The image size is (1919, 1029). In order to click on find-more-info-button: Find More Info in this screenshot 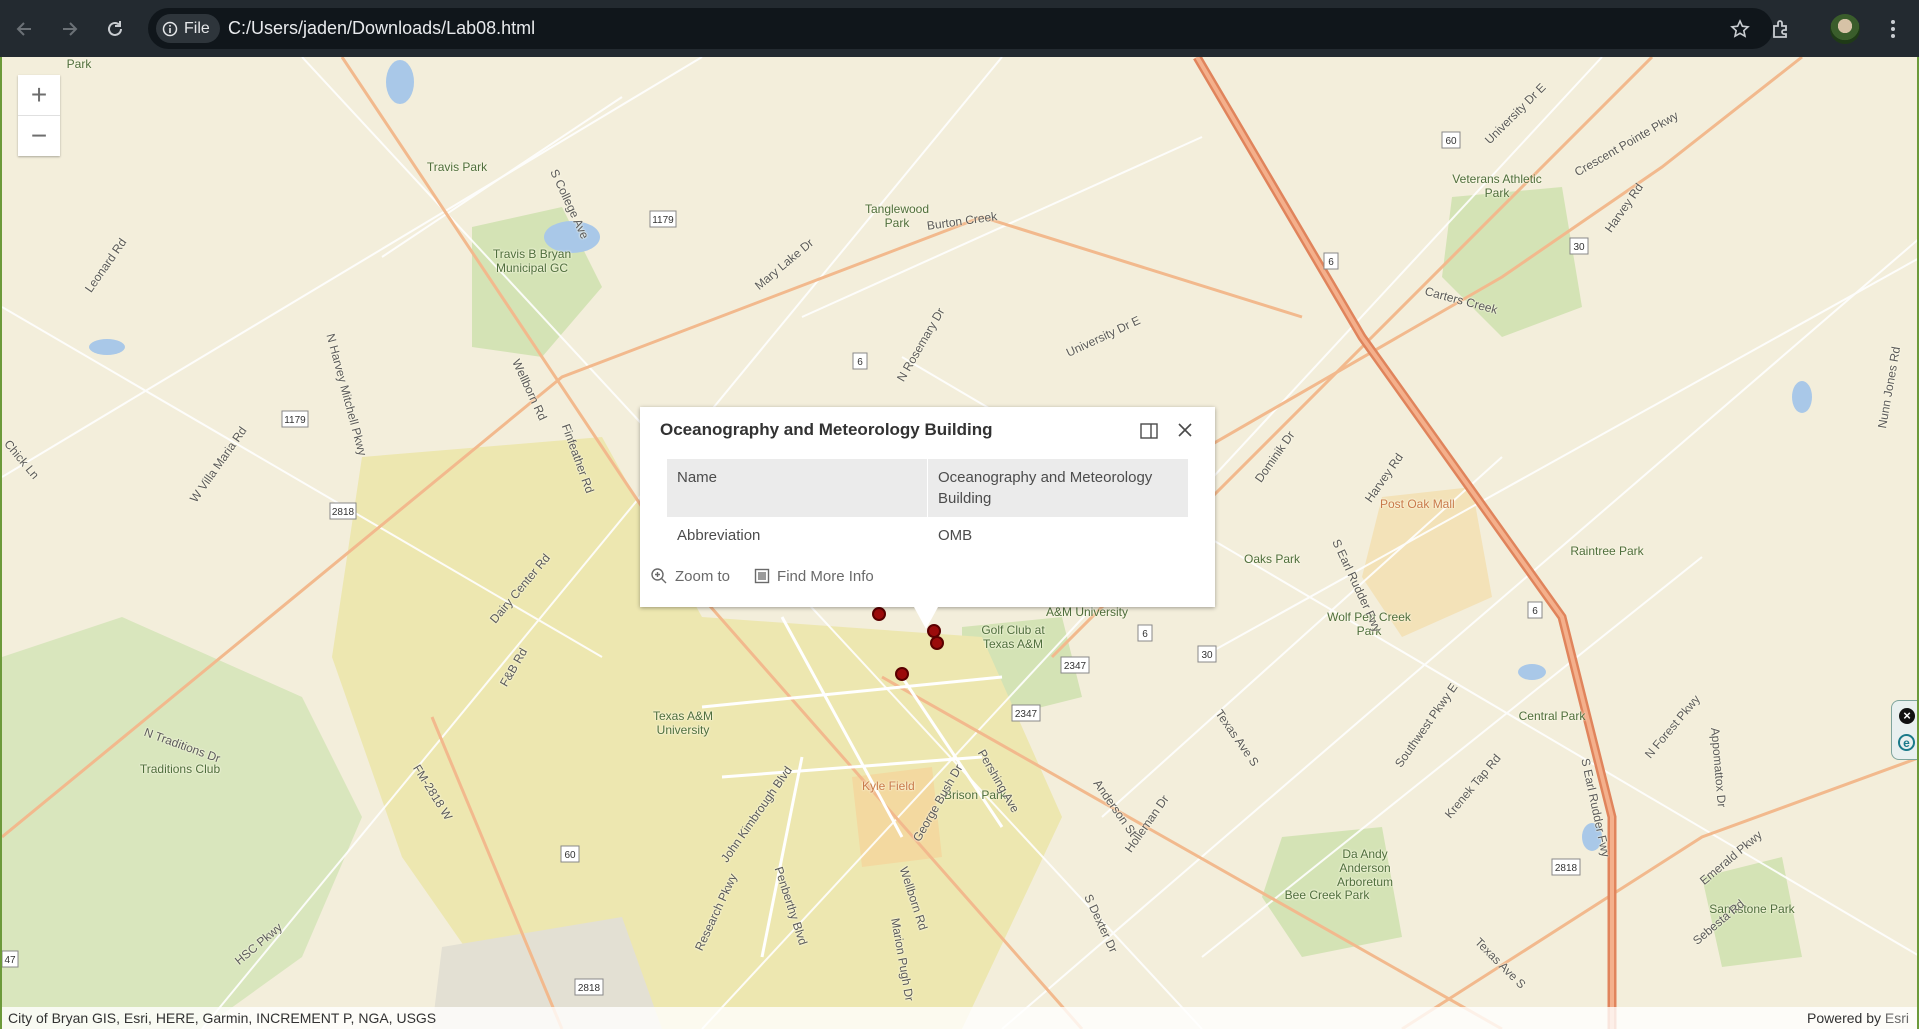, I will do `click(814, 576)`.